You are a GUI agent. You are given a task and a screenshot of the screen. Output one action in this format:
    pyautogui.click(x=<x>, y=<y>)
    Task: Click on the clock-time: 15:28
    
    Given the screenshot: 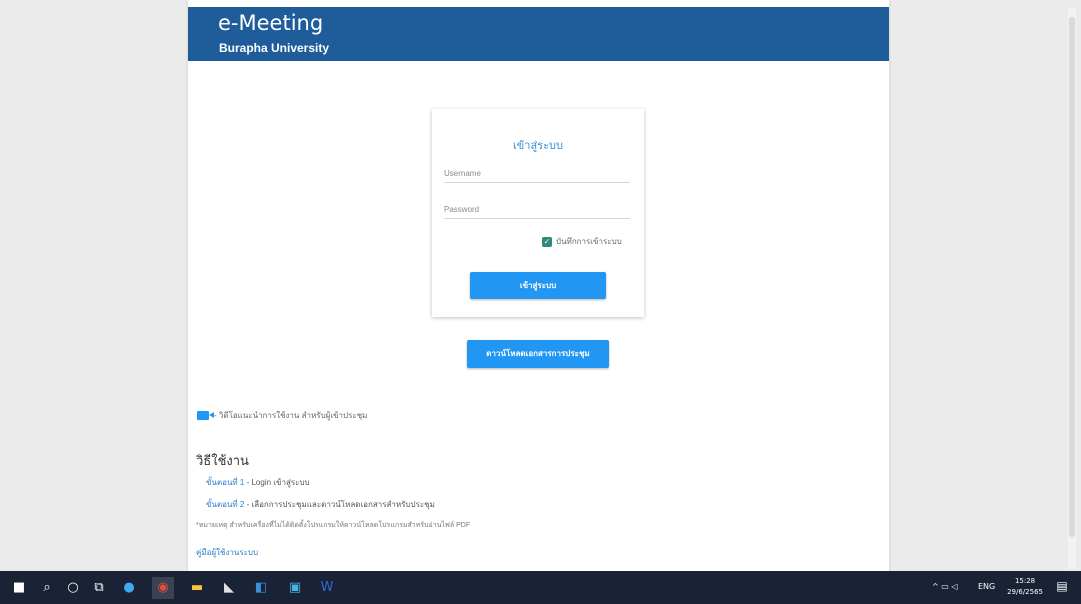 What is the action you would take?
    pyautogui.click(x=1025, y=581)
    